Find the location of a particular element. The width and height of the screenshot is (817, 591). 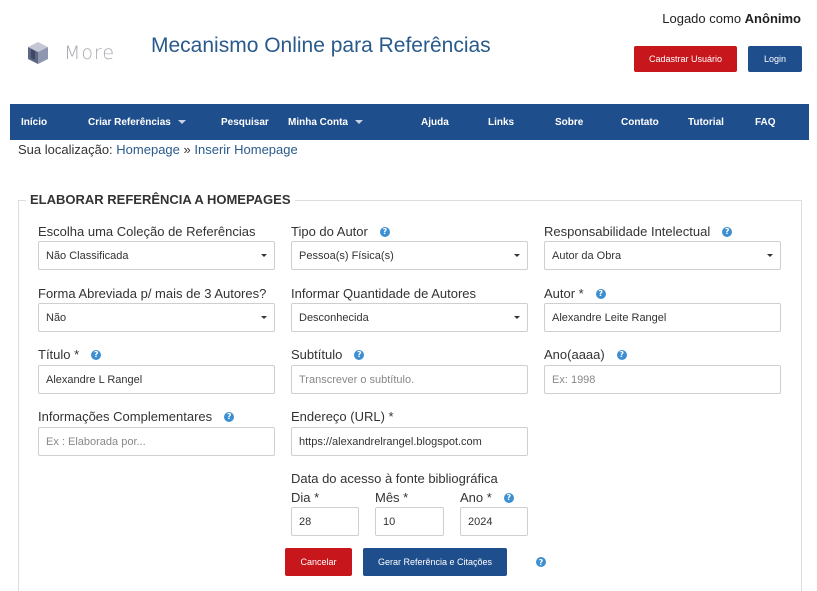

year-label-text: Ano(aaaa) is located at coordinates (574, 354).